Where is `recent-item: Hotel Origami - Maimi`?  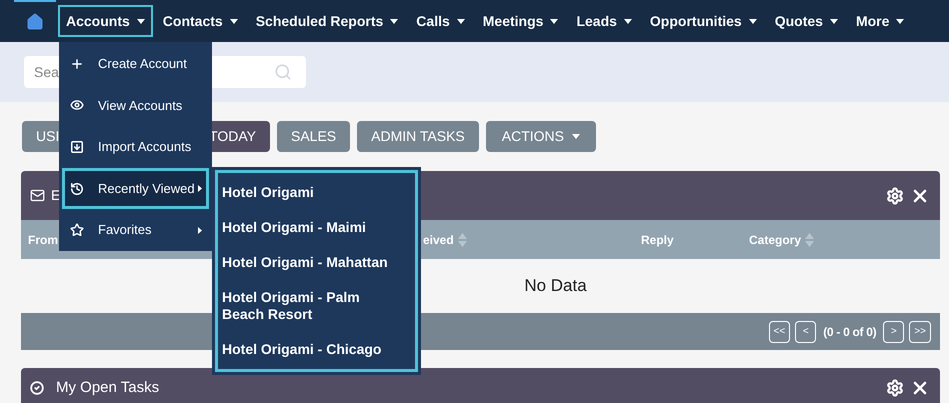 recent-item: Hotel Origami - Maimi is located at coordinates (313, 227).